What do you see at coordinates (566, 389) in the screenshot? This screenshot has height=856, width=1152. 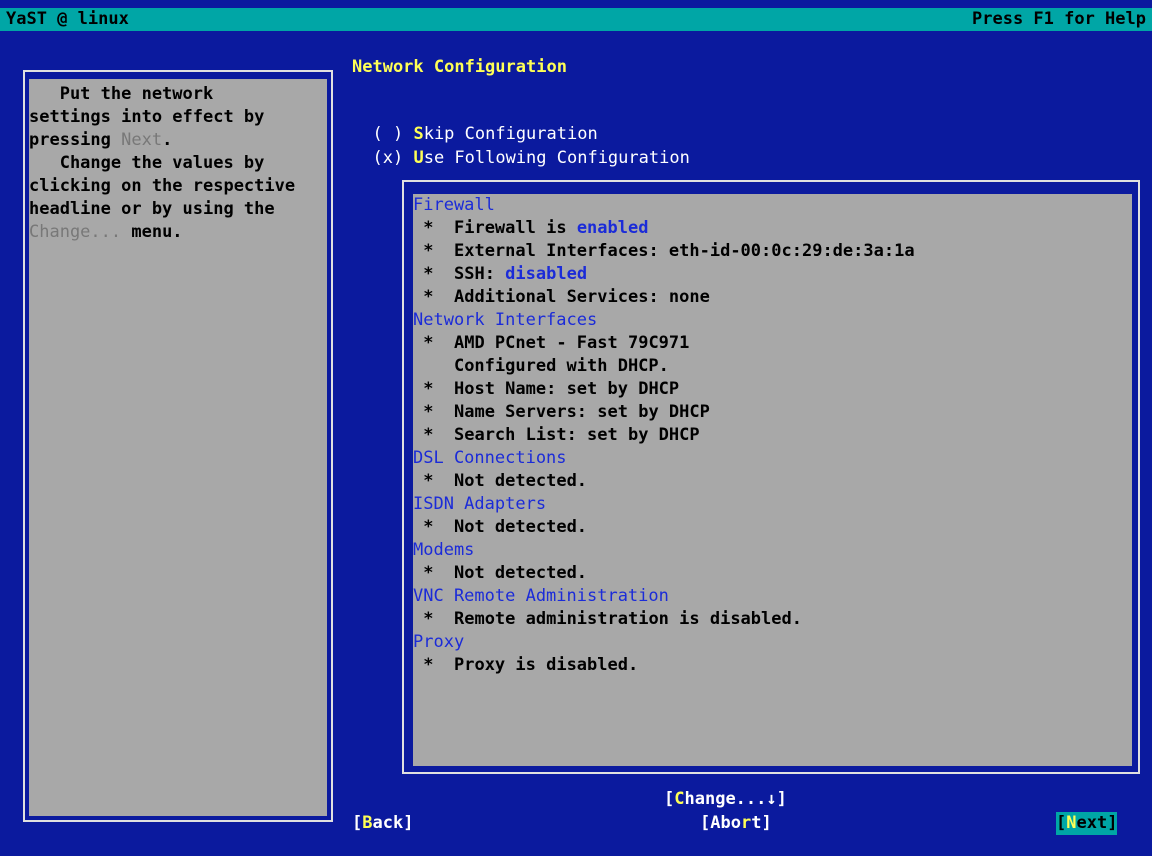 I see `summary-item-text: Host Name: set by DHCP` at bounding box center [566, 389].